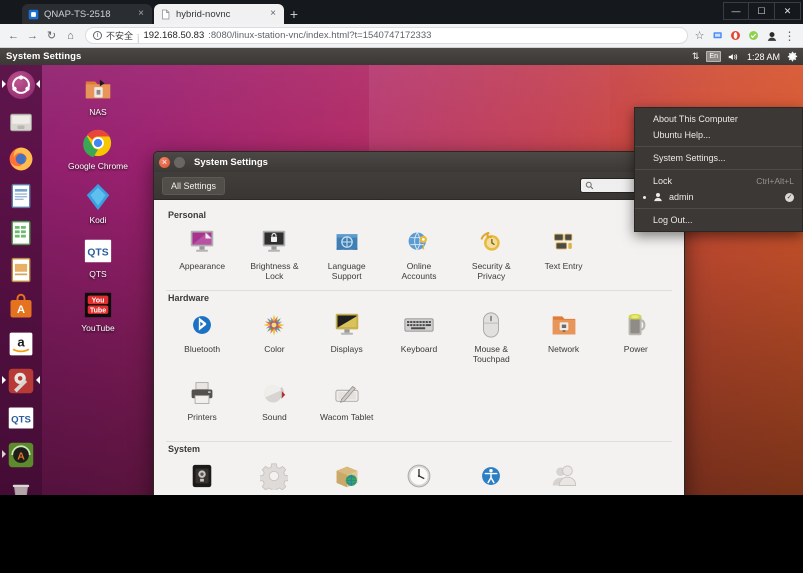  I want to click on chrome-menu-icon: ⋮, so click(789, 36).